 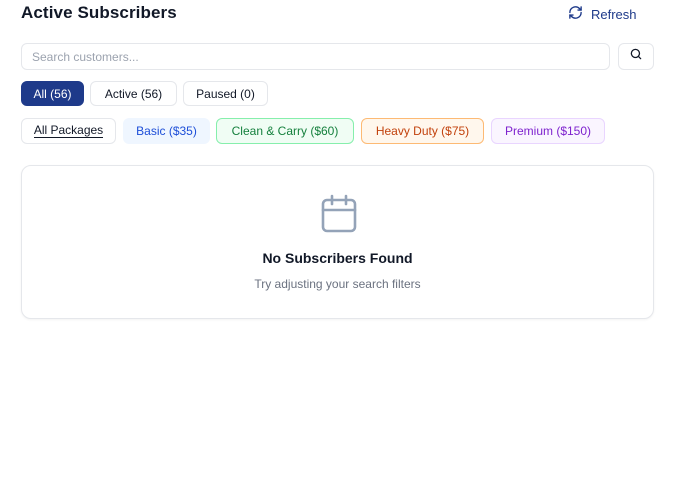 I want to click on package-filter-all: All Packages, so click(x=68, y=131).